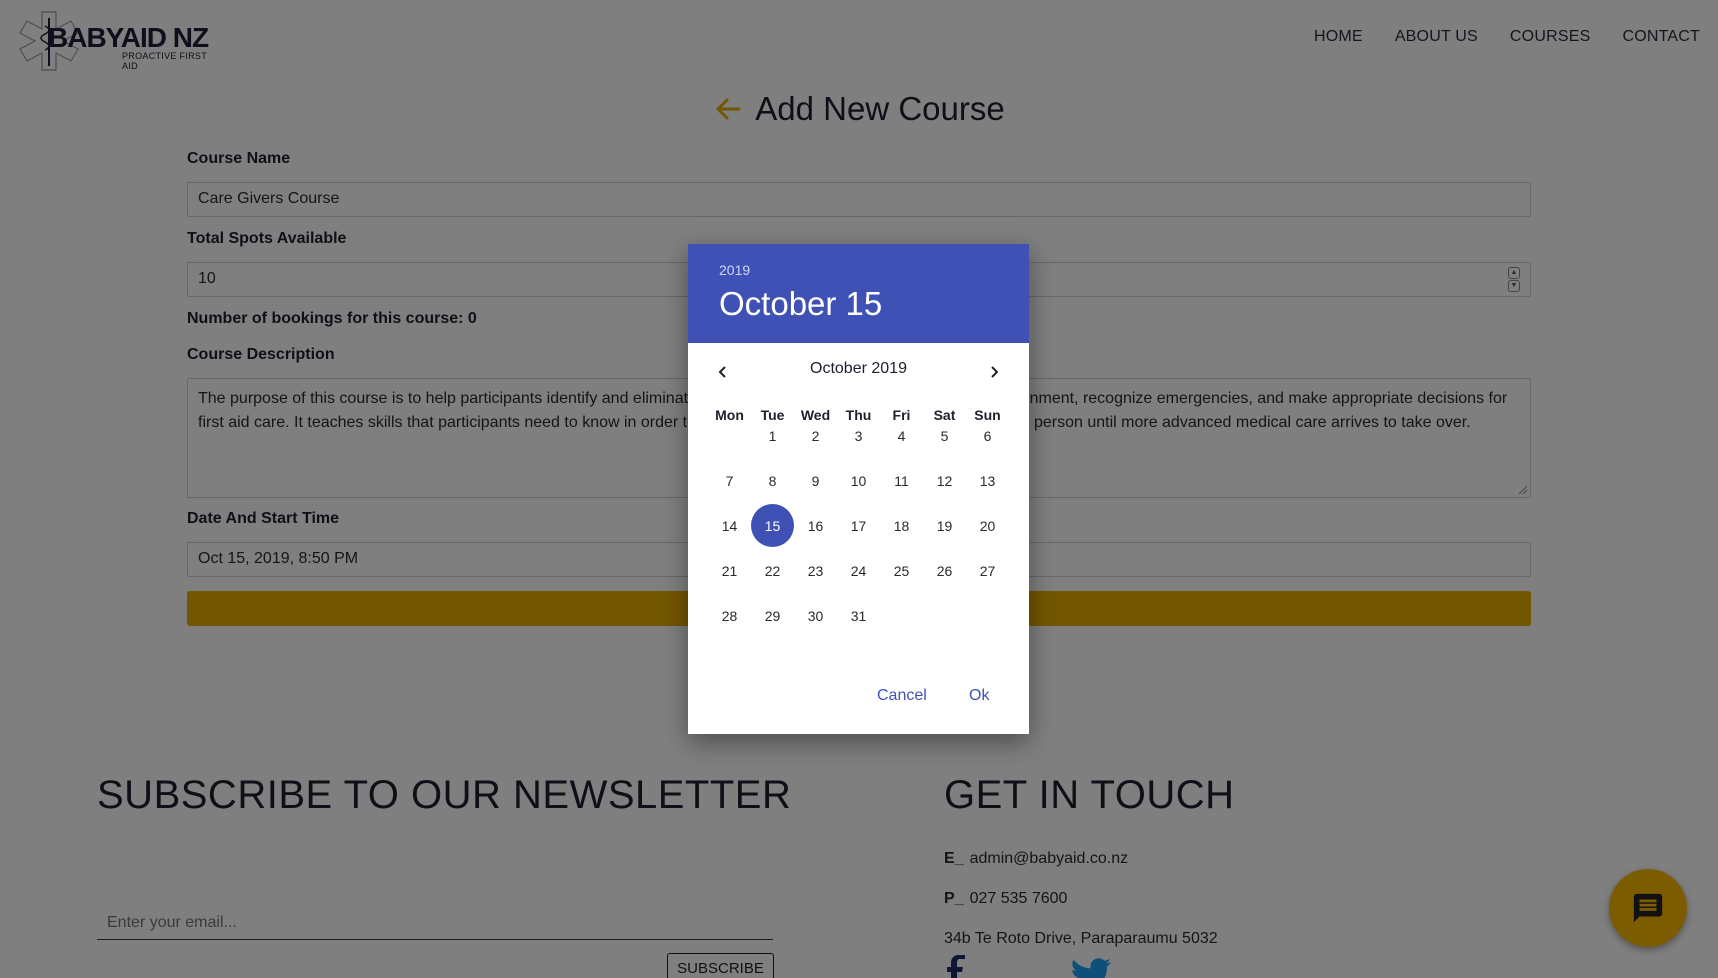 This screenshot has height=978, width=1718. What do you see at coordinates (729, 415) in the screenshot?
I see `weekday-header: Mon` at bounding box center [729, 415].